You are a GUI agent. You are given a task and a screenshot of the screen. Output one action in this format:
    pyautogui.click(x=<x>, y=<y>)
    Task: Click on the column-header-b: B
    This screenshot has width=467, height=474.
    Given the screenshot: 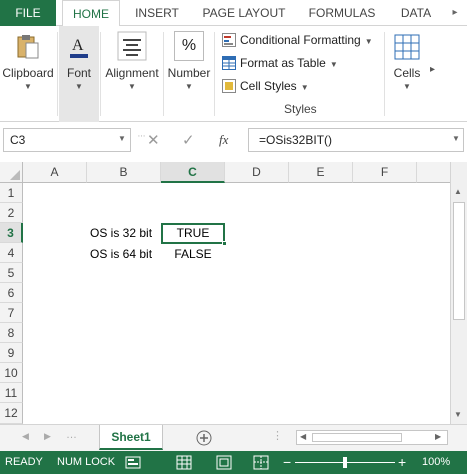 What is the action you would take?
    pyautogui.click(x=124, y=172)
    